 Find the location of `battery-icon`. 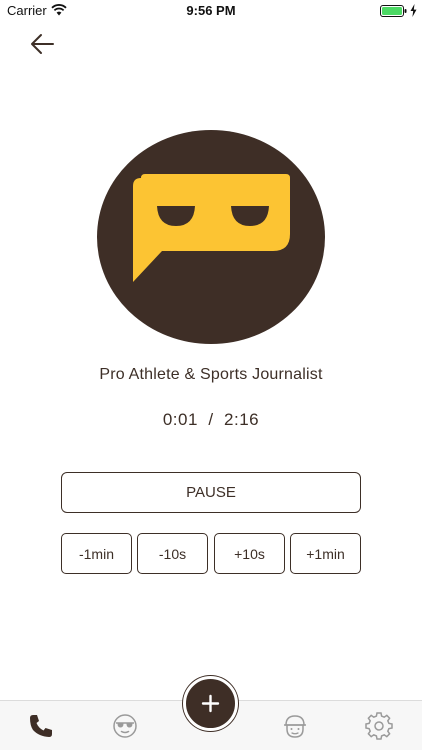

battery-icon is located at coordinates (393, 11).